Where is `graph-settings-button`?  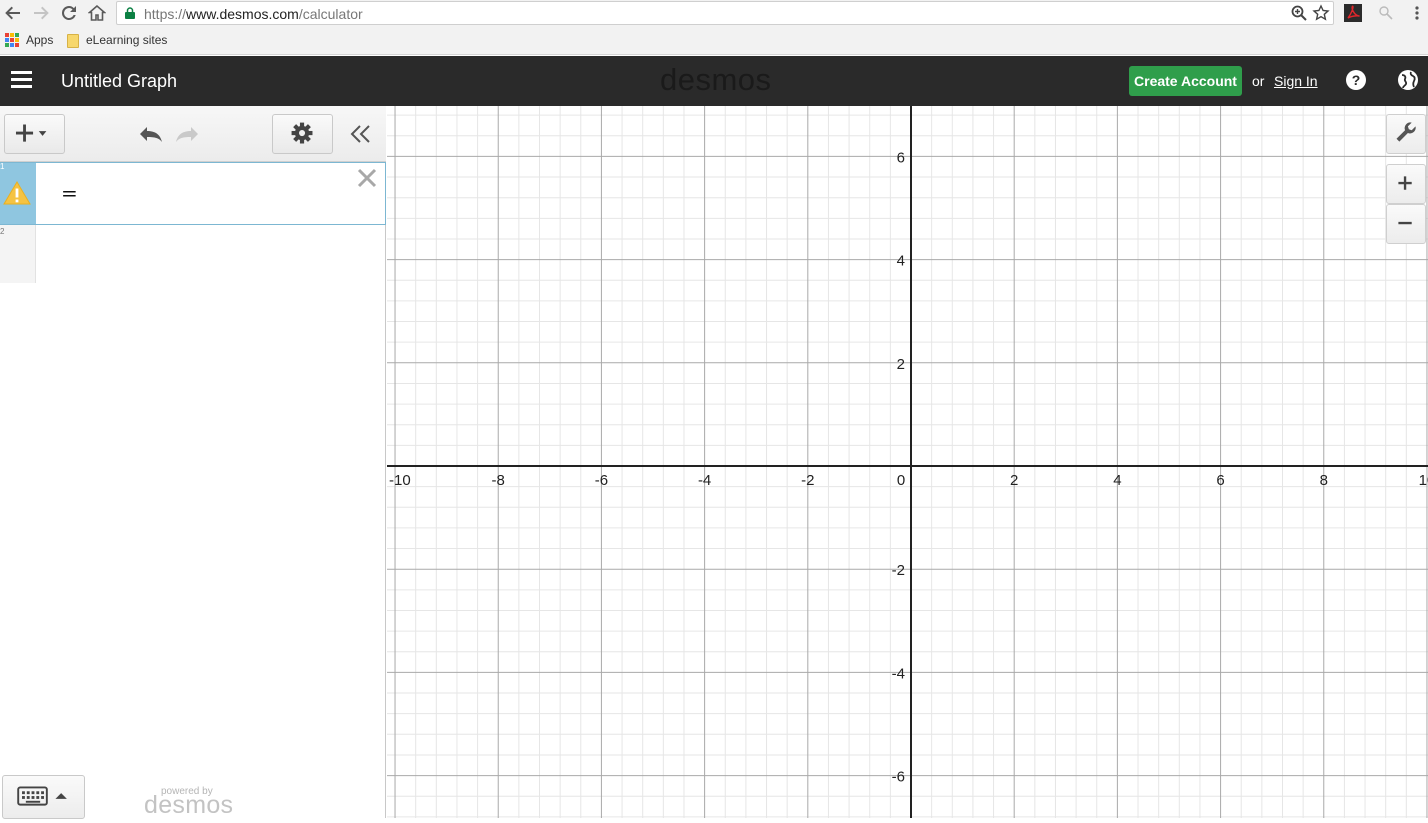
graph-settings-button is located at coordinates (1406, 134).